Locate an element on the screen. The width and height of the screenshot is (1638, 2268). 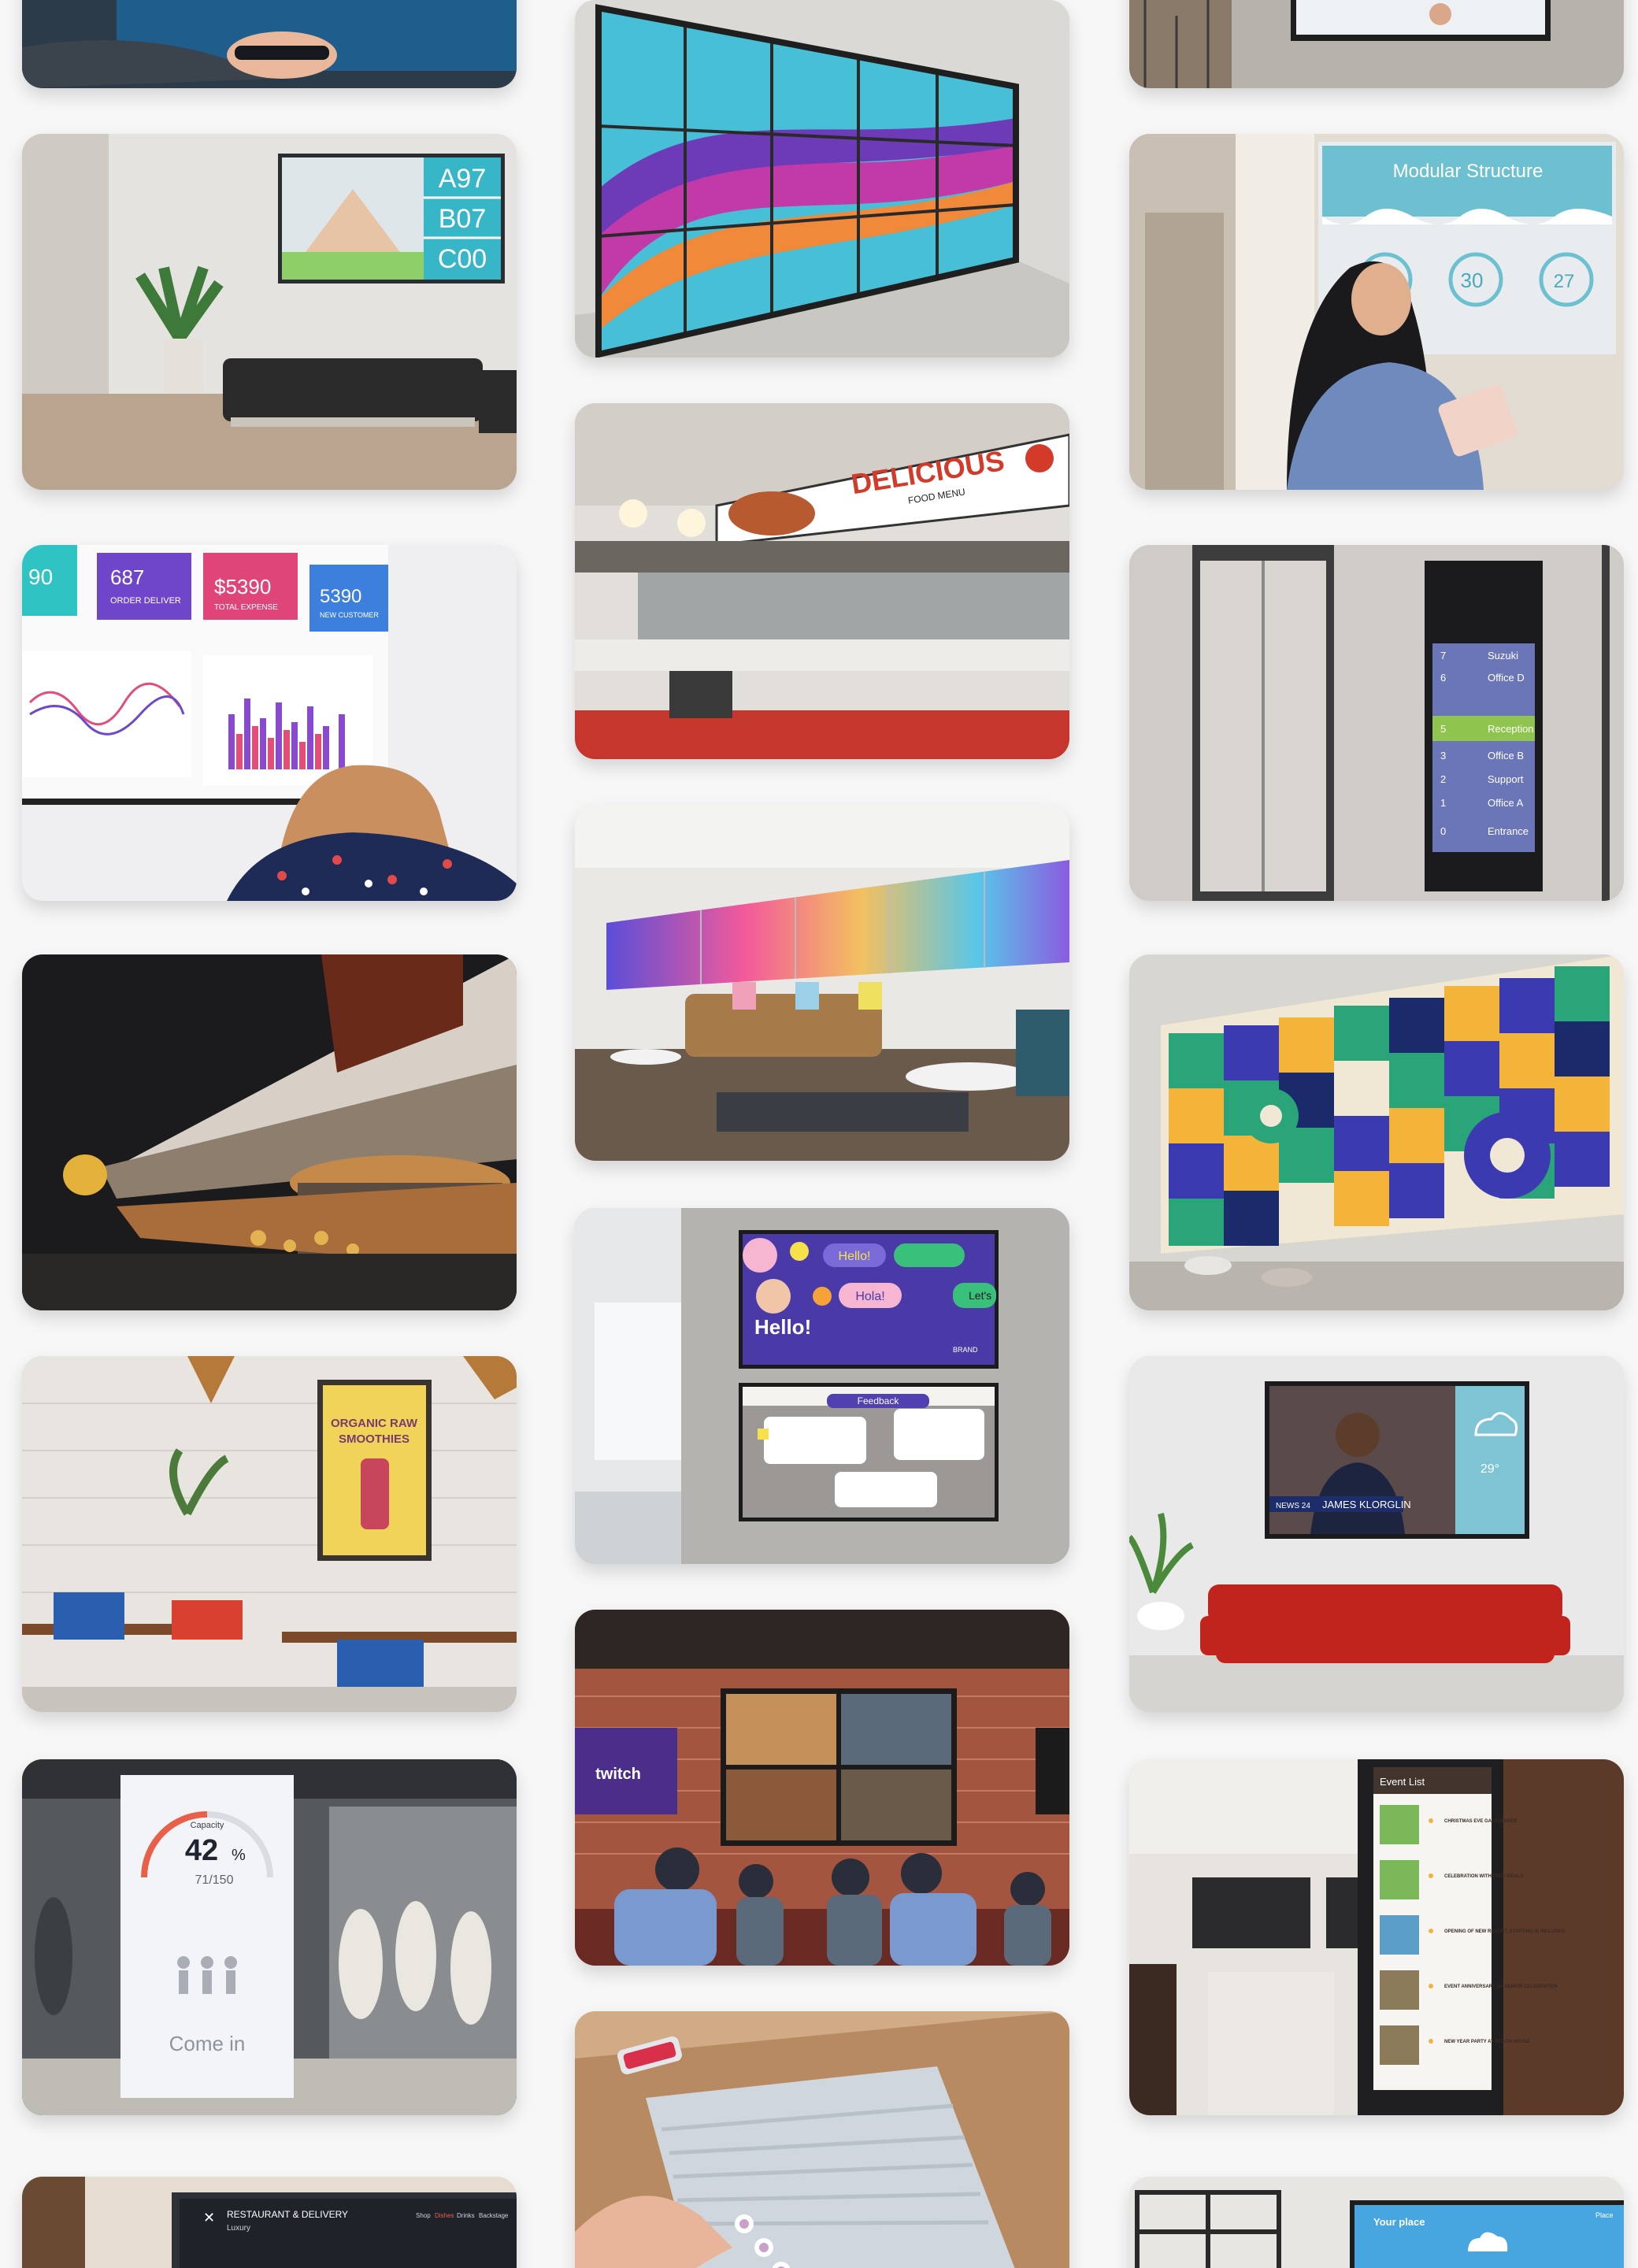
brand-label: BRAND is located at coordinates (965, 1350).